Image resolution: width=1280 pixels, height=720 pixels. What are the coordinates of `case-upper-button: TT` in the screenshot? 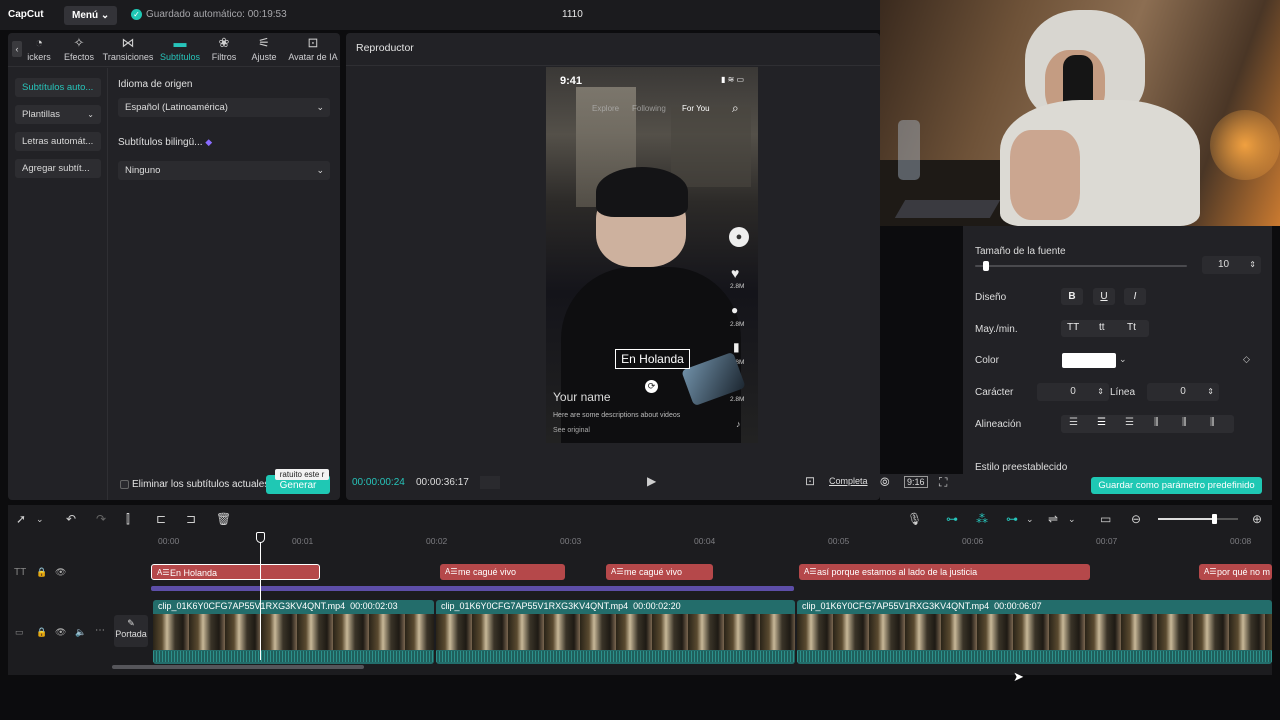 It's located at (1073, 327).